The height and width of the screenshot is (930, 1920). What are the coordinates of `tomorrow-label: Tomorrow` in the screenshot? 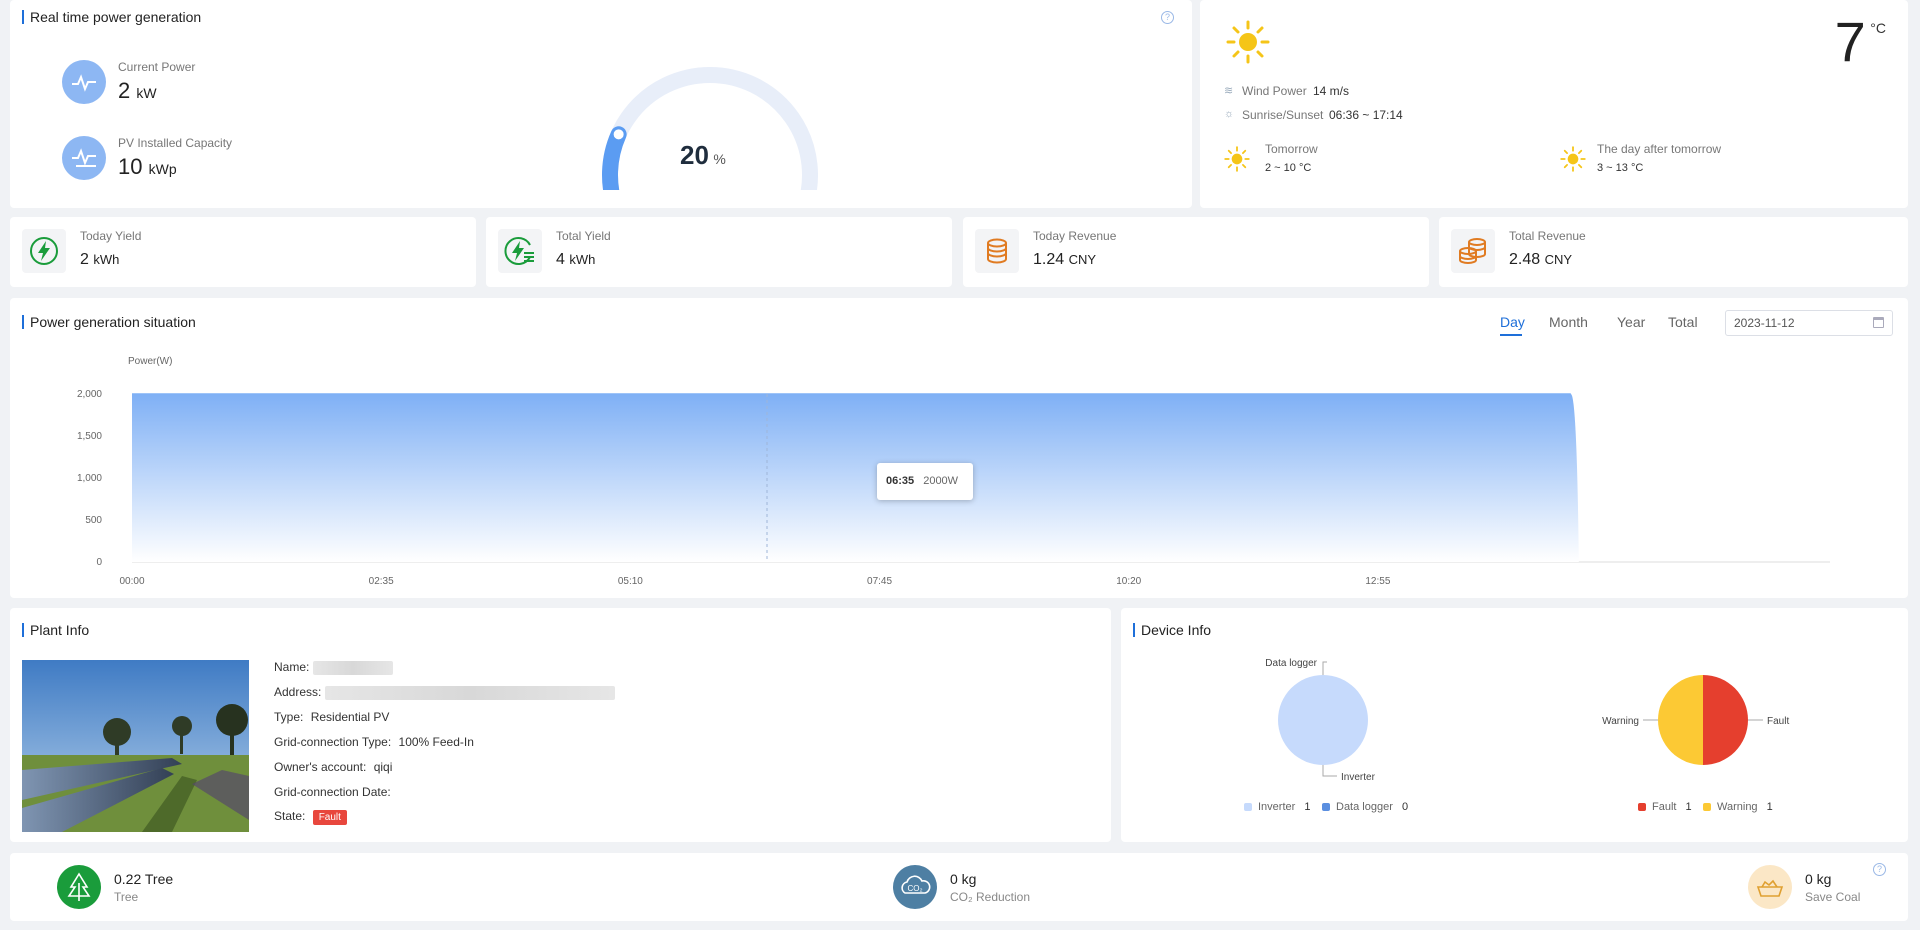 It's located at (1291, 149).